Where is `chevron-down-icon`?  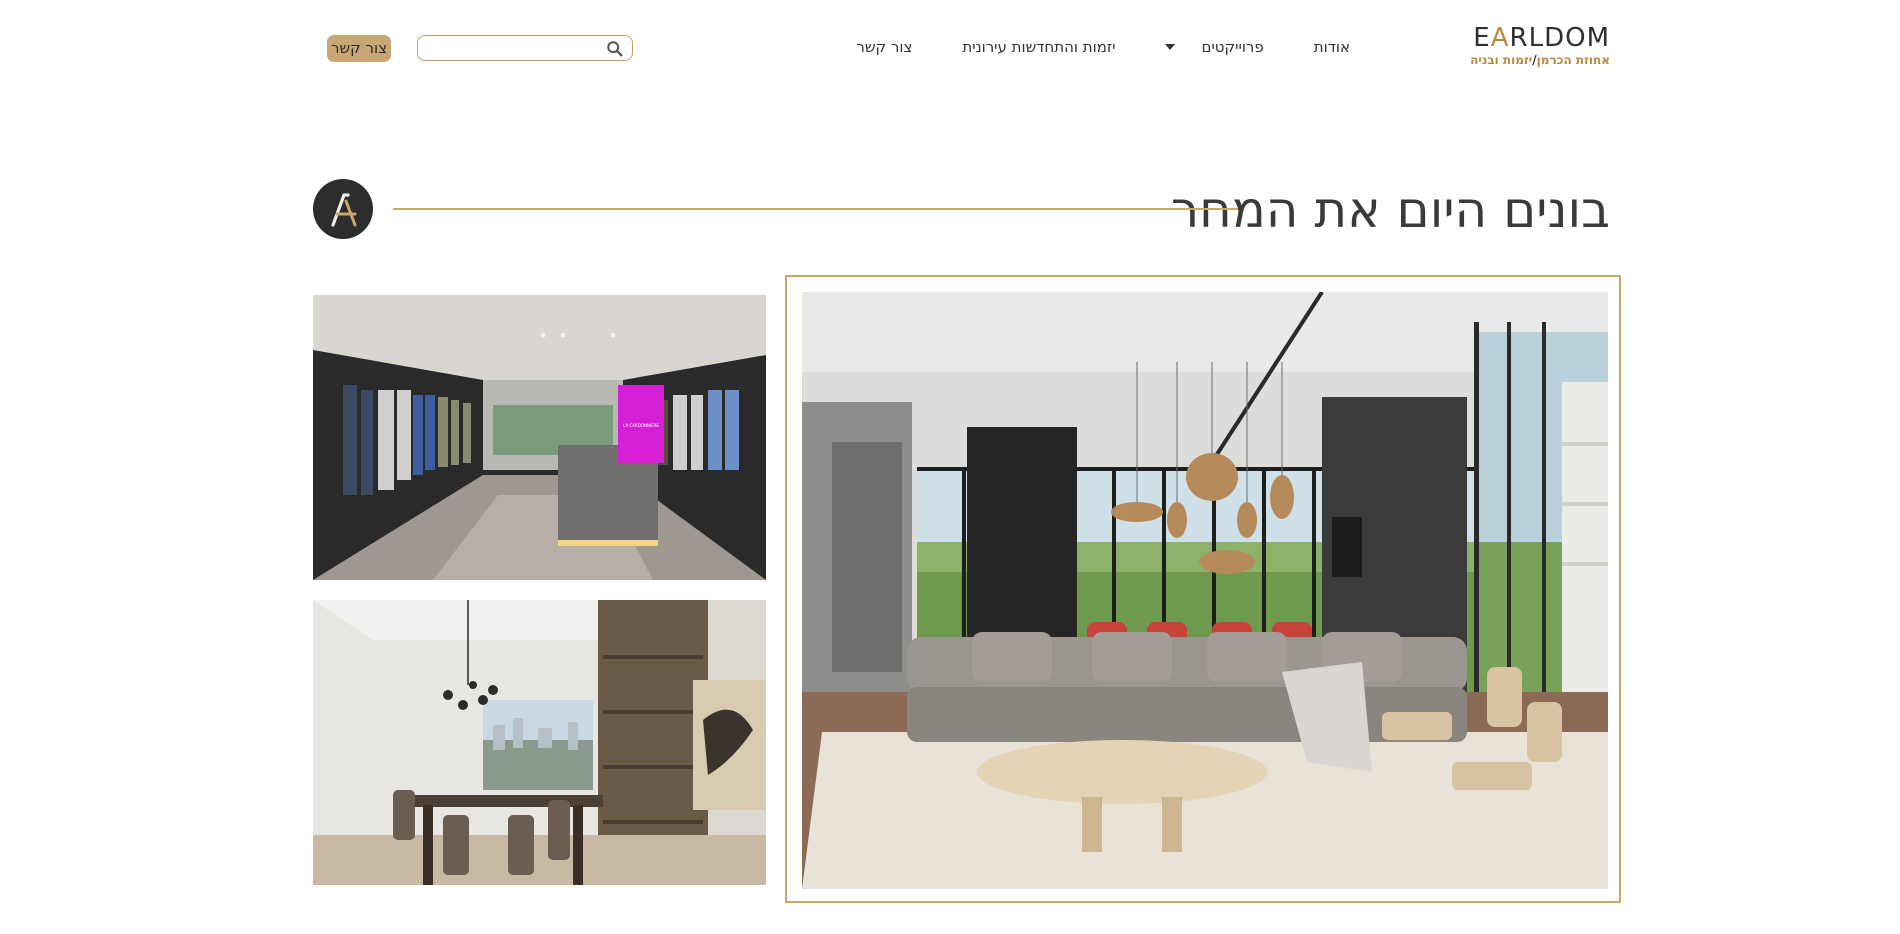
chevron-down-icon is located at coordinates (1170, 47).